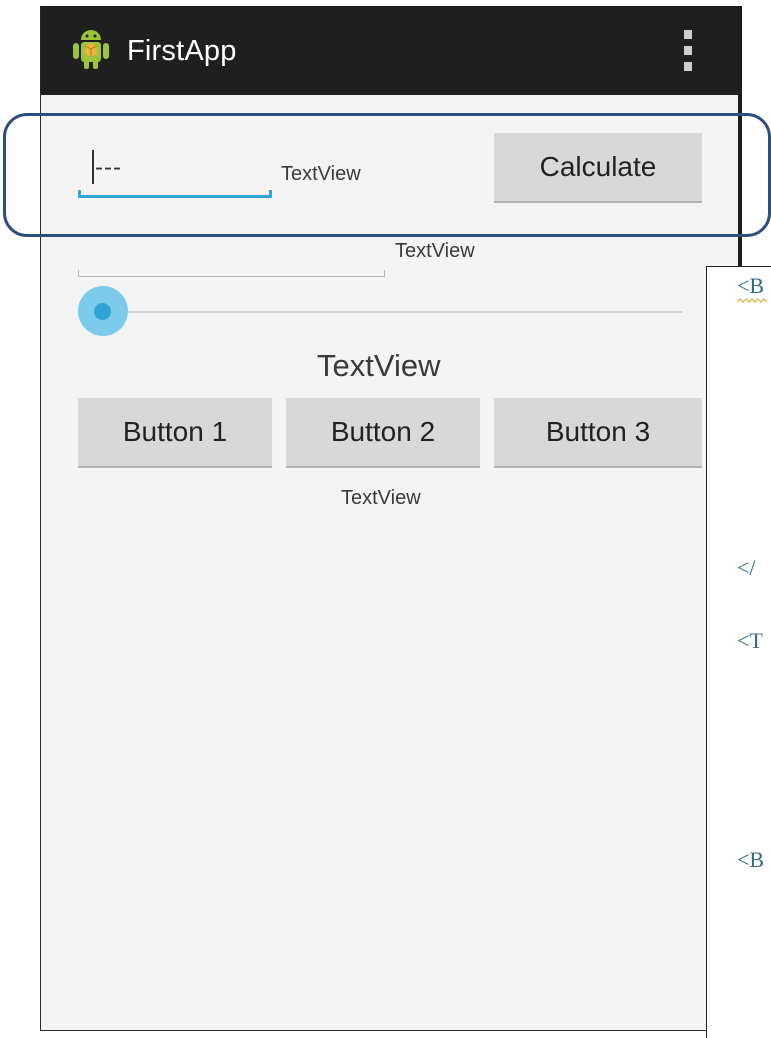 The width and height of the screenshot is (771, 1038). I want to click on seekbar-track, so click(392, 312).